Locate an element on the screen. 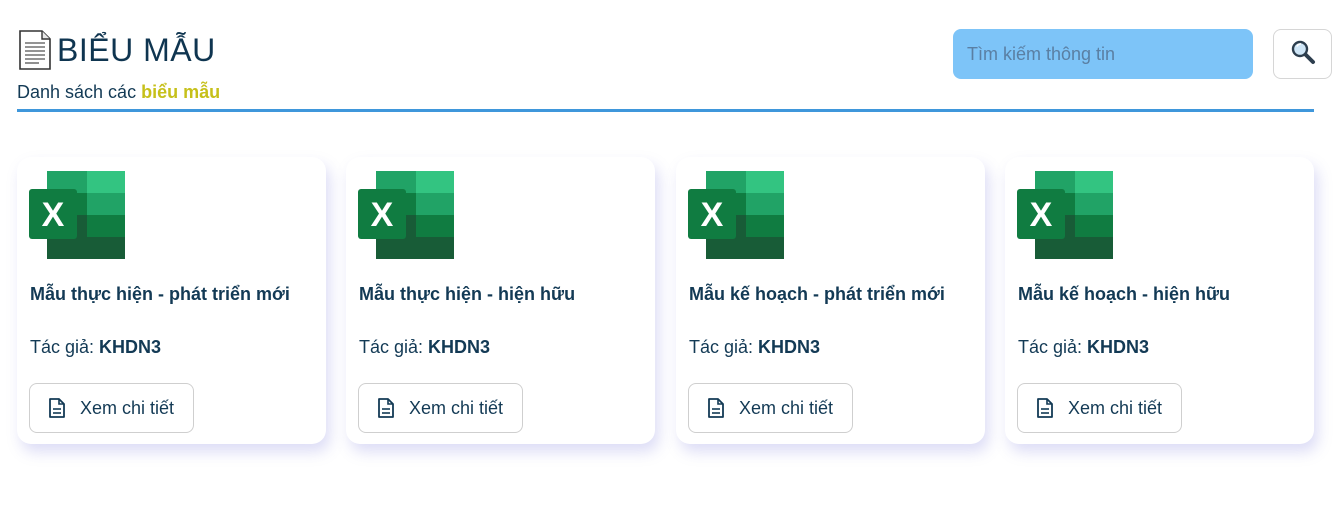 This screenshot has width=1335, height=522. subtitle-highlight: biểu mẫu is located at coordinates (181, 92).